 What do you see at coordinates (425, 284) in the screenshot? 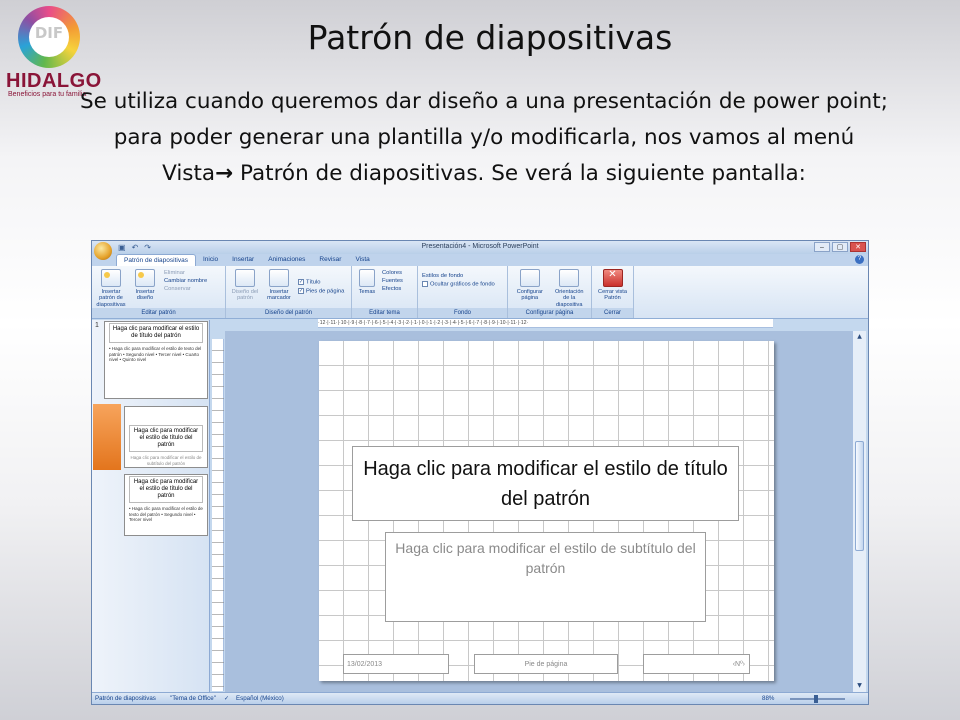
I see `hide-bg-check-icon` at bounding box center [425, 284].